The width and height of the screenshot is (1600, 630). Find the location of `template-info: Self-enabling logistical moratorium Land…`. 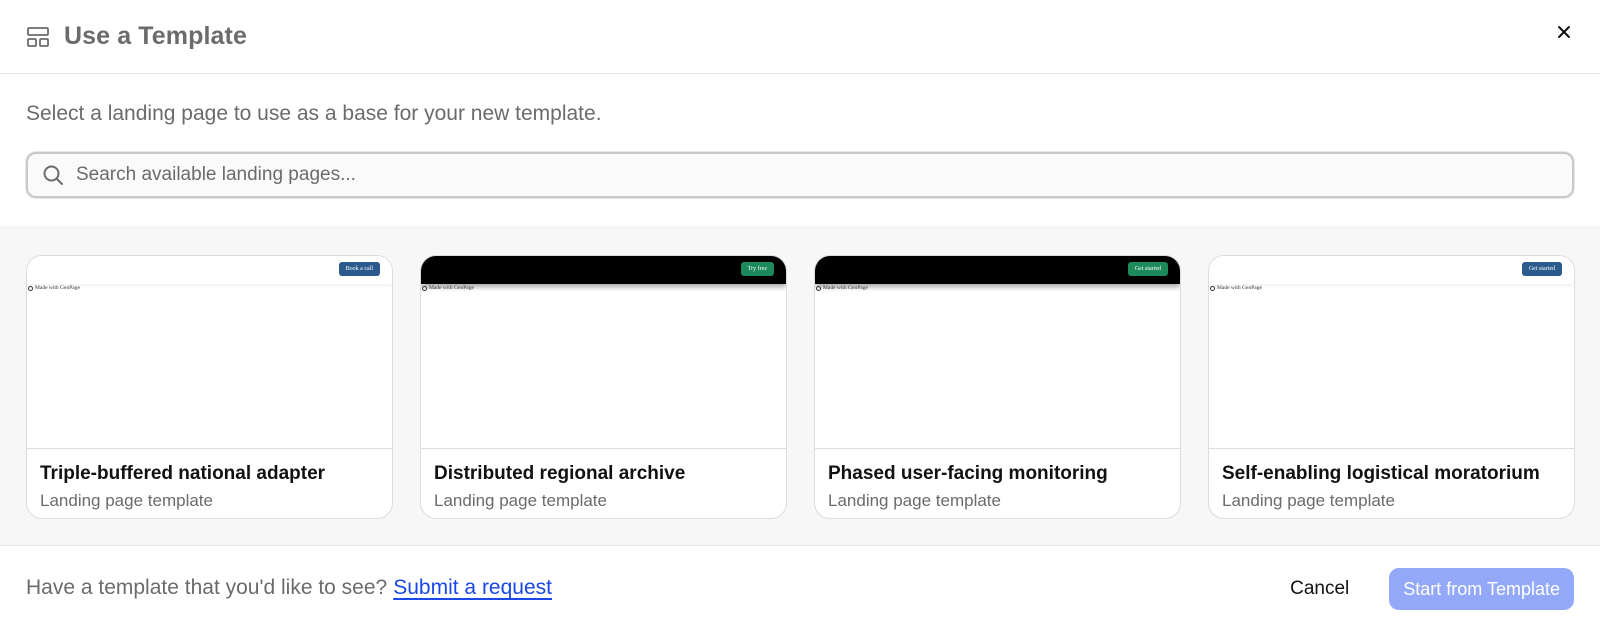

template-info: Self-enabling logistical moratorium Land… is located at coordinates (1391, 480).